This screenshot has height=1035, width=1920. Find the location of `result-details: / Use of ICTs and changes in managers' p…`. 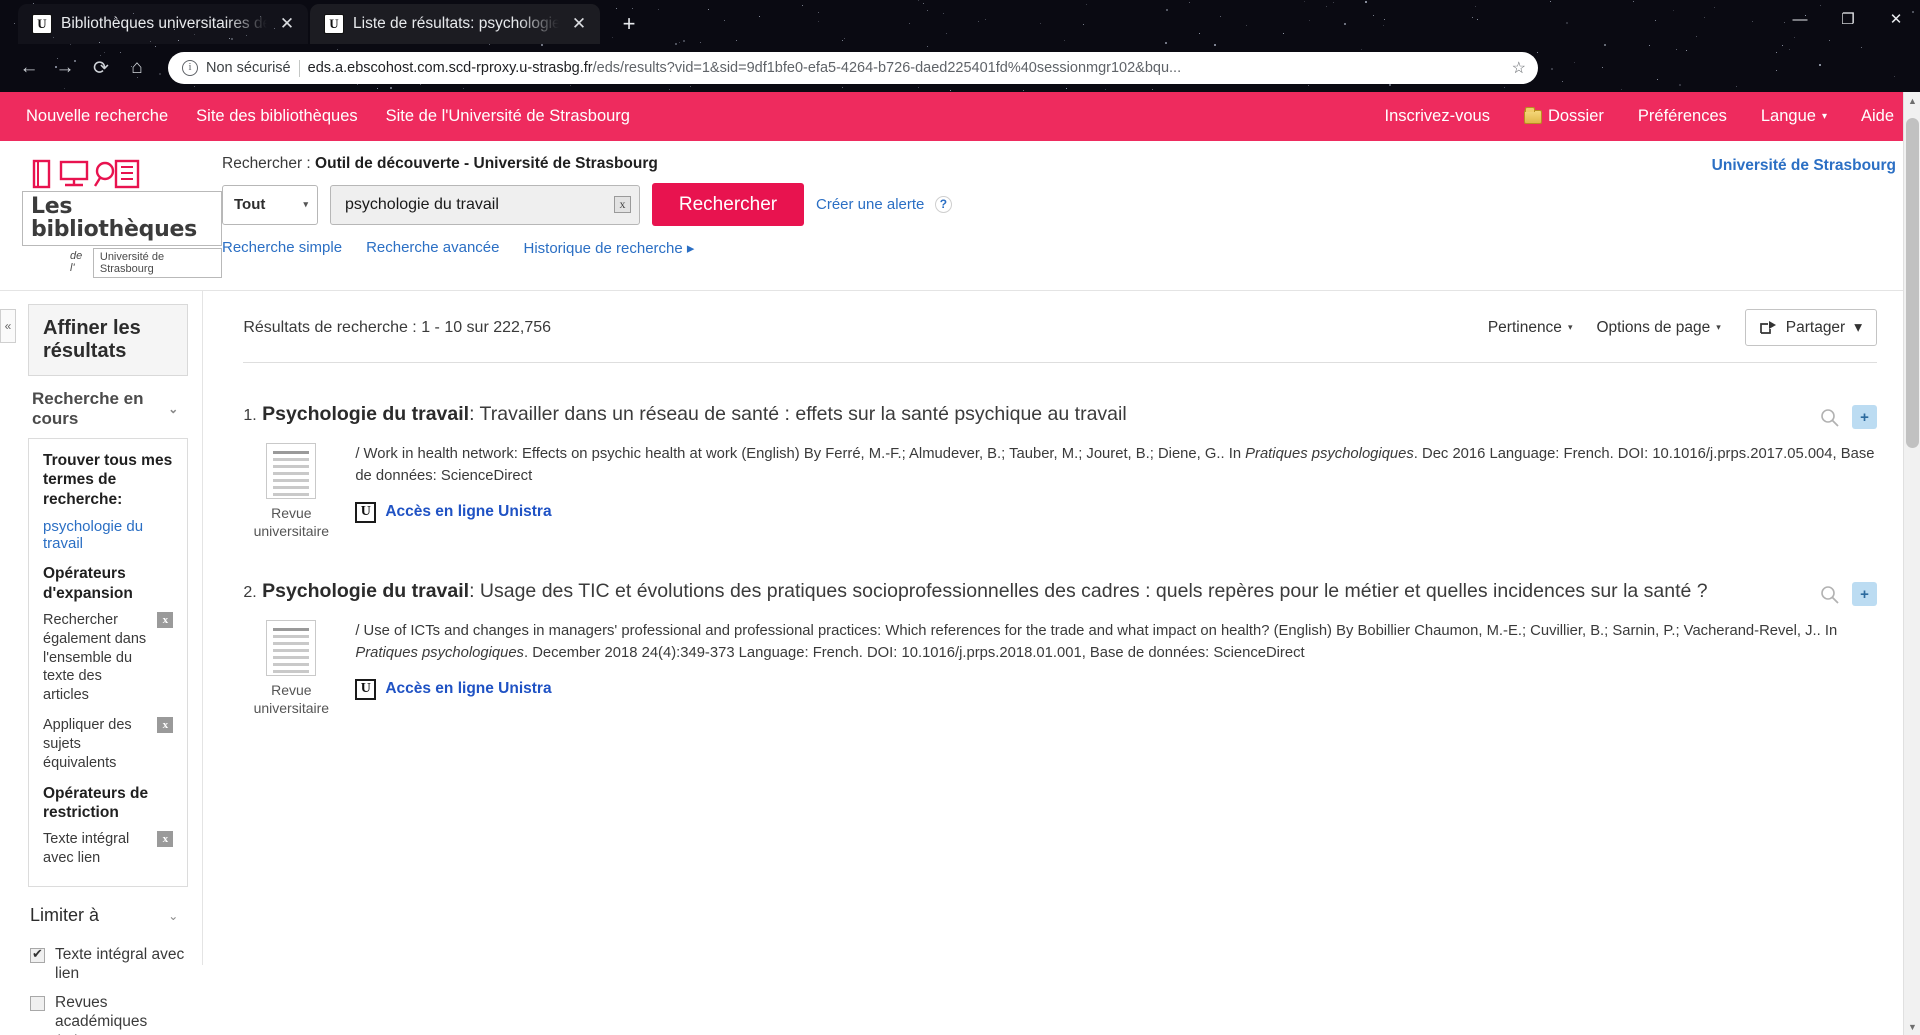

result-details: / Use of ICTs and changes in managers' p… is located at coordinates (1116, 668).